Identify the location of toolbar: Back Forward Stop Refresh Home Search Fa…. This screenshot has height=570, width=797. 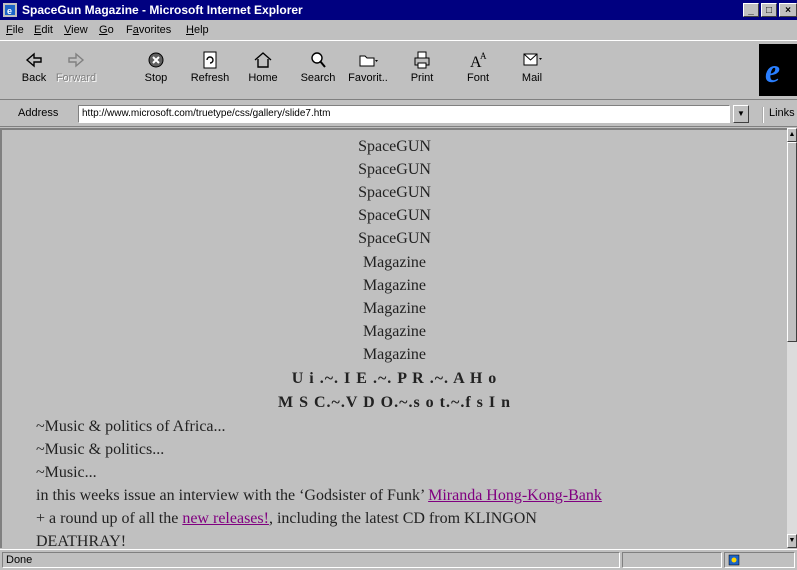
(398, 70).